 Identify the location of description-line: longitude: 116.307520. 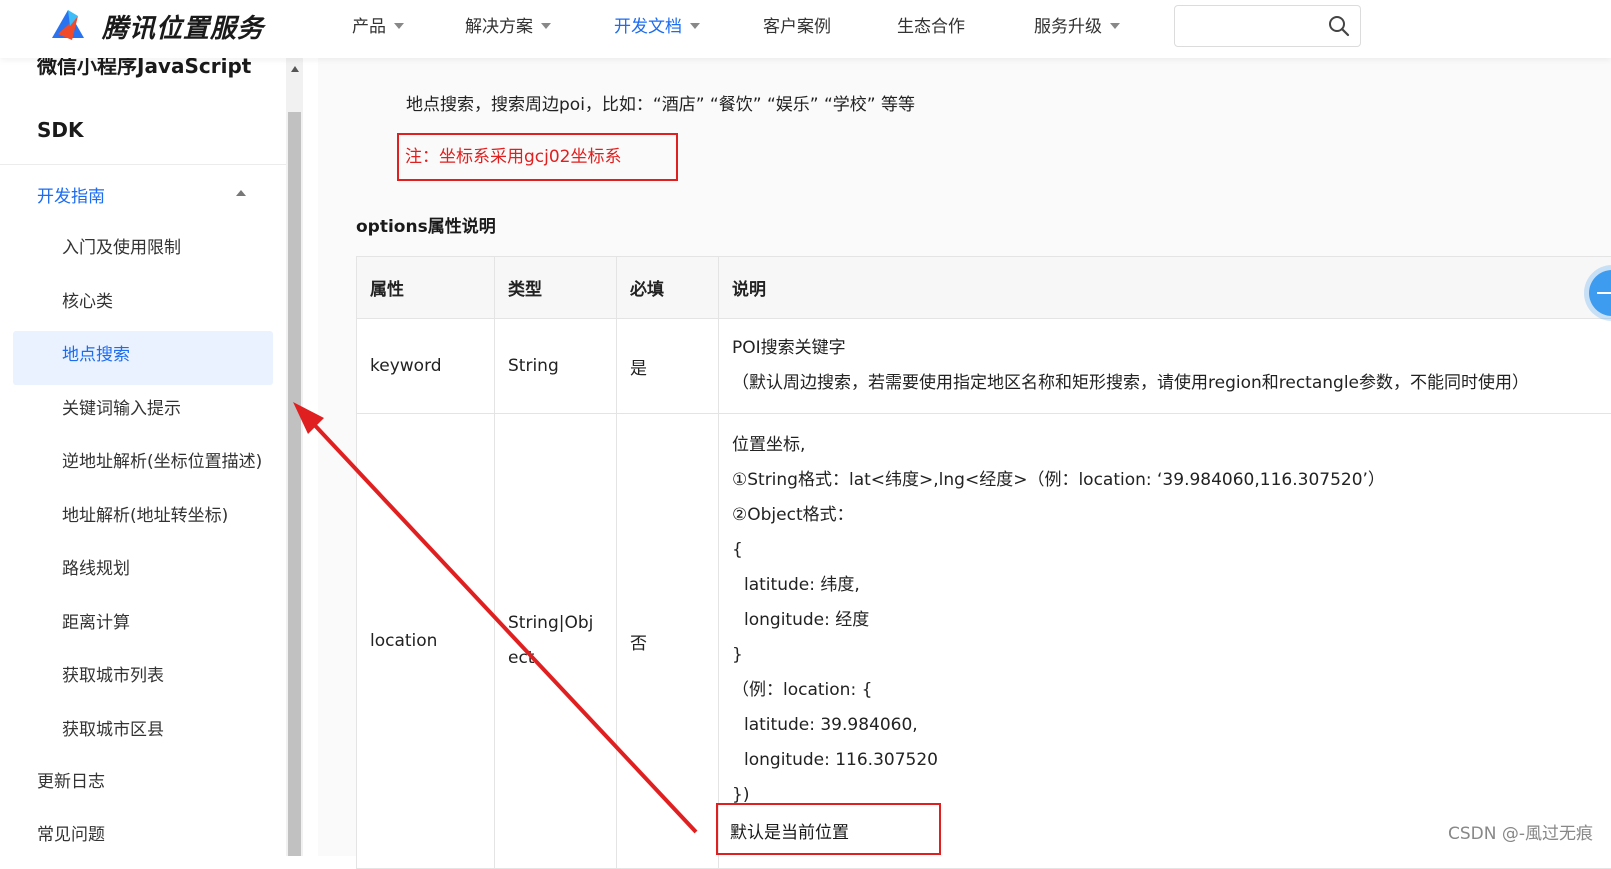
(1171, 760).